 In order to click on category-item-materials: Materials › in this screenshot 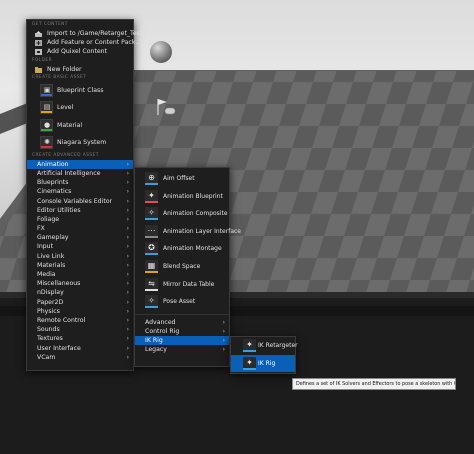, I will do `click(80, 265)`.